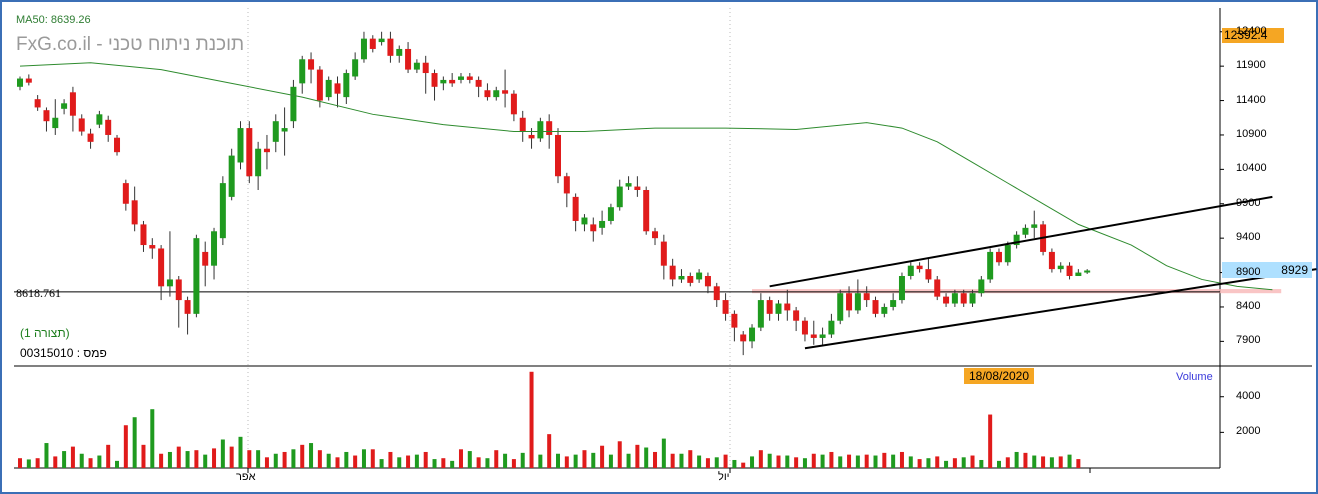 This screenshot has height=494, width=1318. I want to click on x-tick-label: אפר, so click(246, 477).